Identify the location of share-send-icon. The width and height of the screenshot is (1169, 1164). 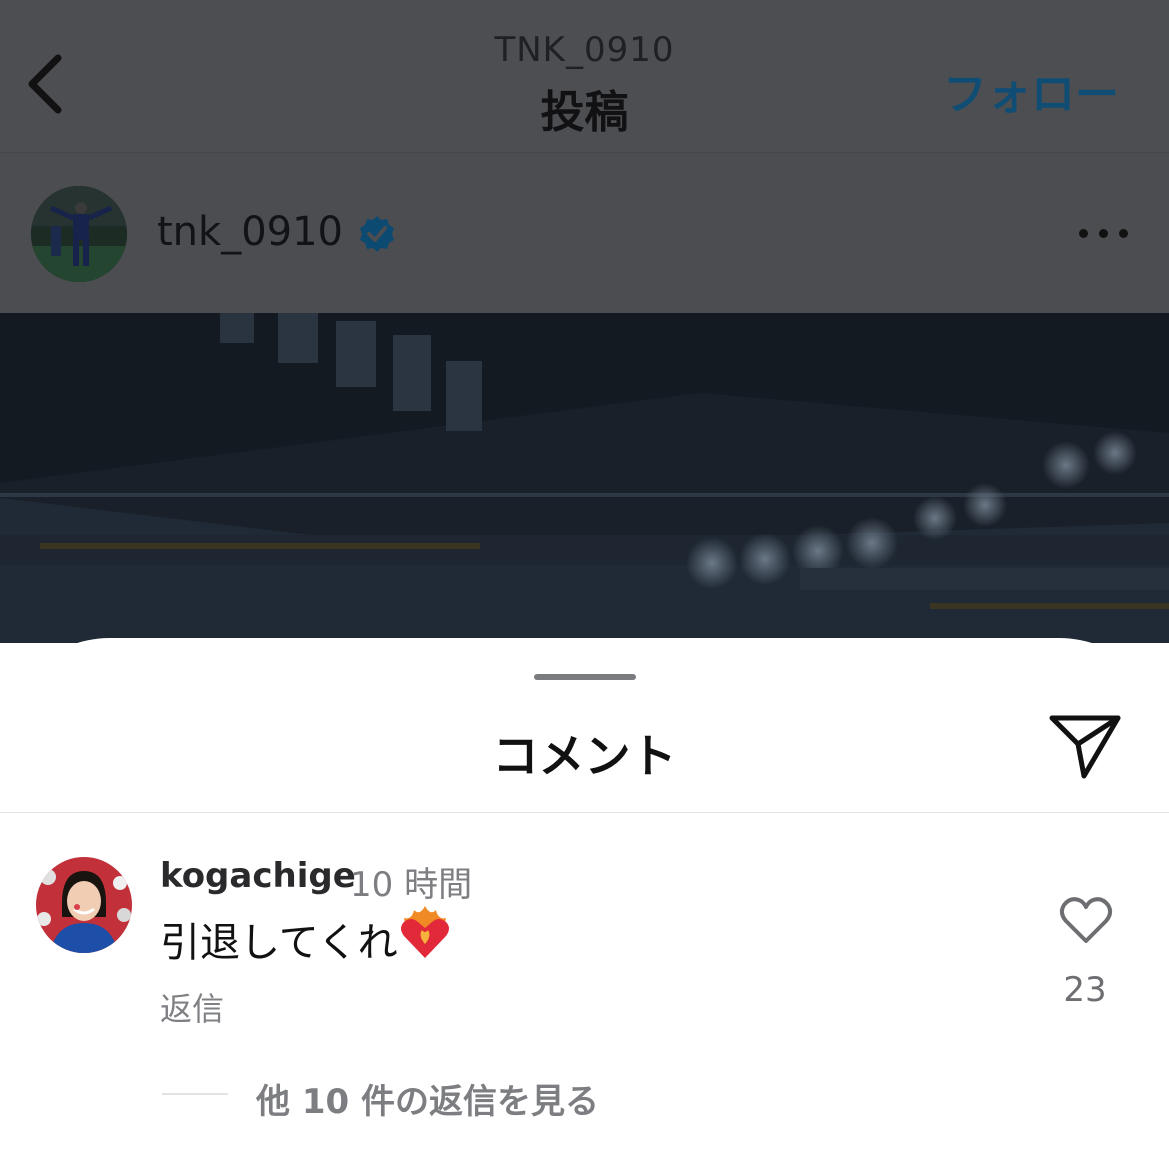
(1086, 746).